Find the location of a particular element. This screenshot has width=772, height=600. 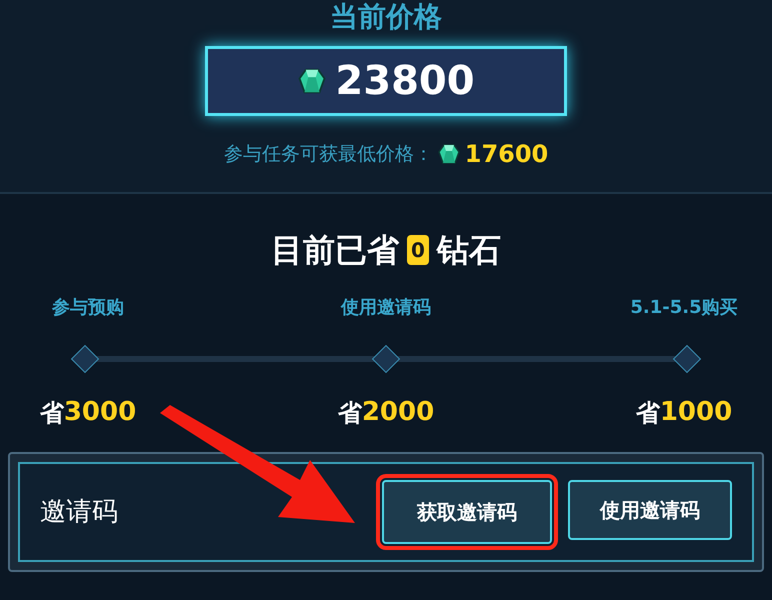

milestone-label: 参与预购 is located at coordinates (88, 308).